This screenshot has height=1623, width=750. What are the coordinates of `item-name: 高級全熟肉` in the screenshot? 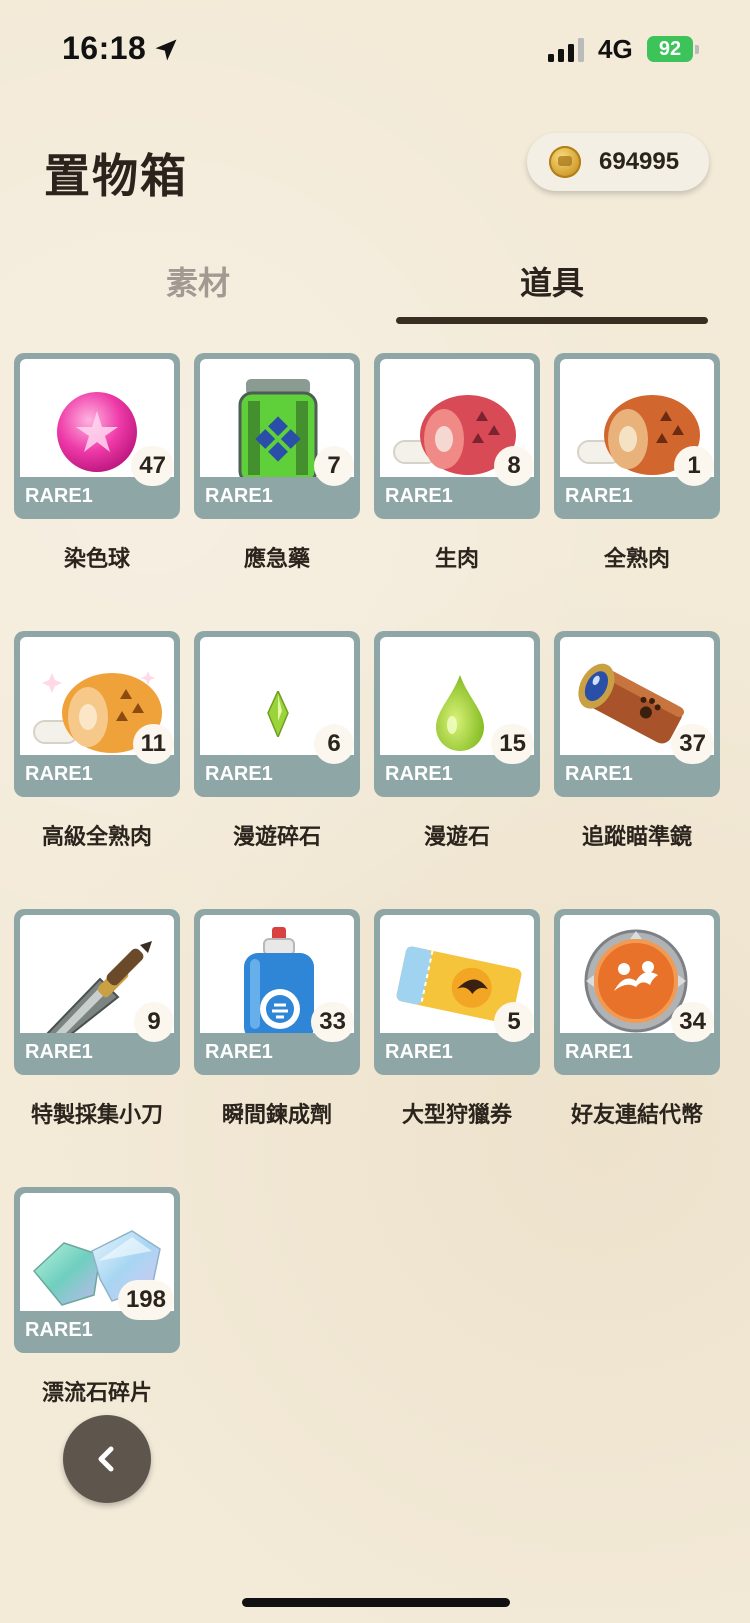 It's located at (96, 836).